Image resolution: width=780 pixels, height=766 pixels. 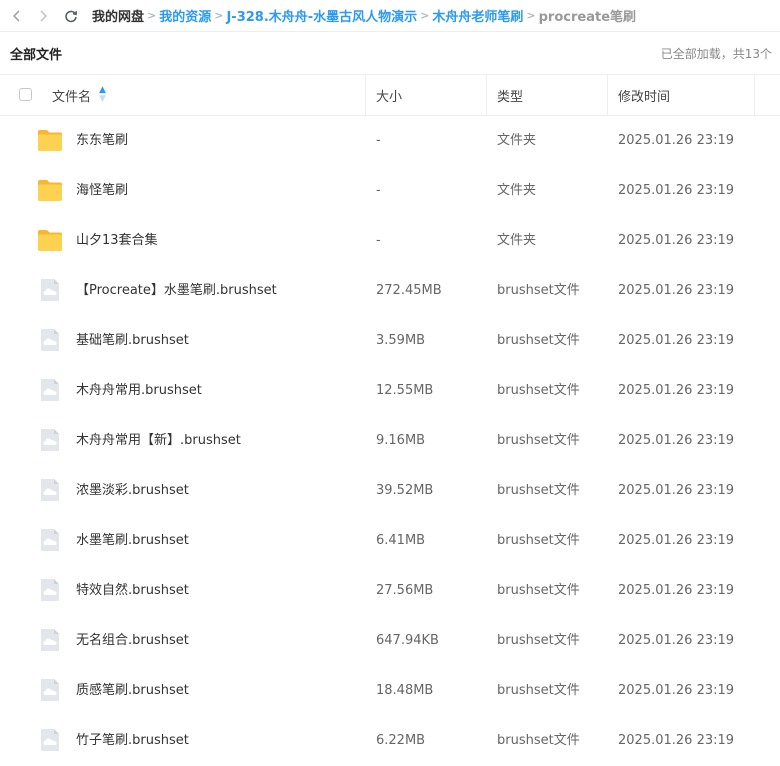 What do you see at coordinates (102, 95) in the screenshot?
I see `sort-icon: ▲ ▼` at bounding box center [102, 95].